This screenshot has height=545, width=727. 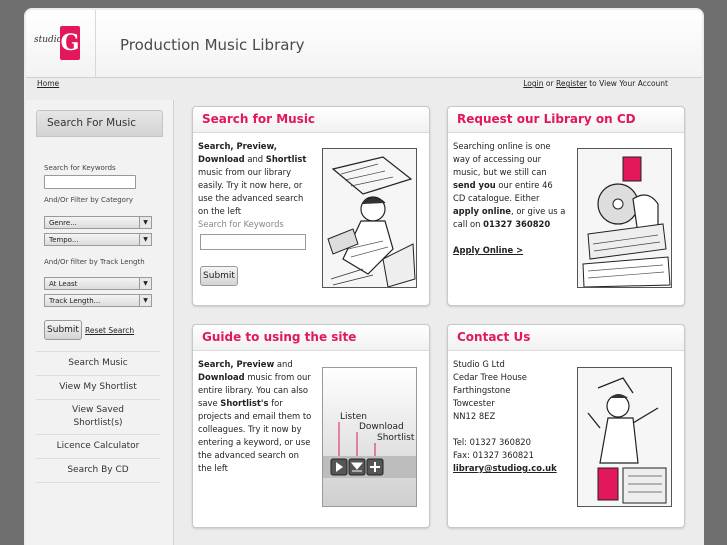 I want to click on text-strong: 01327 360820, so click(x=517, y=224).